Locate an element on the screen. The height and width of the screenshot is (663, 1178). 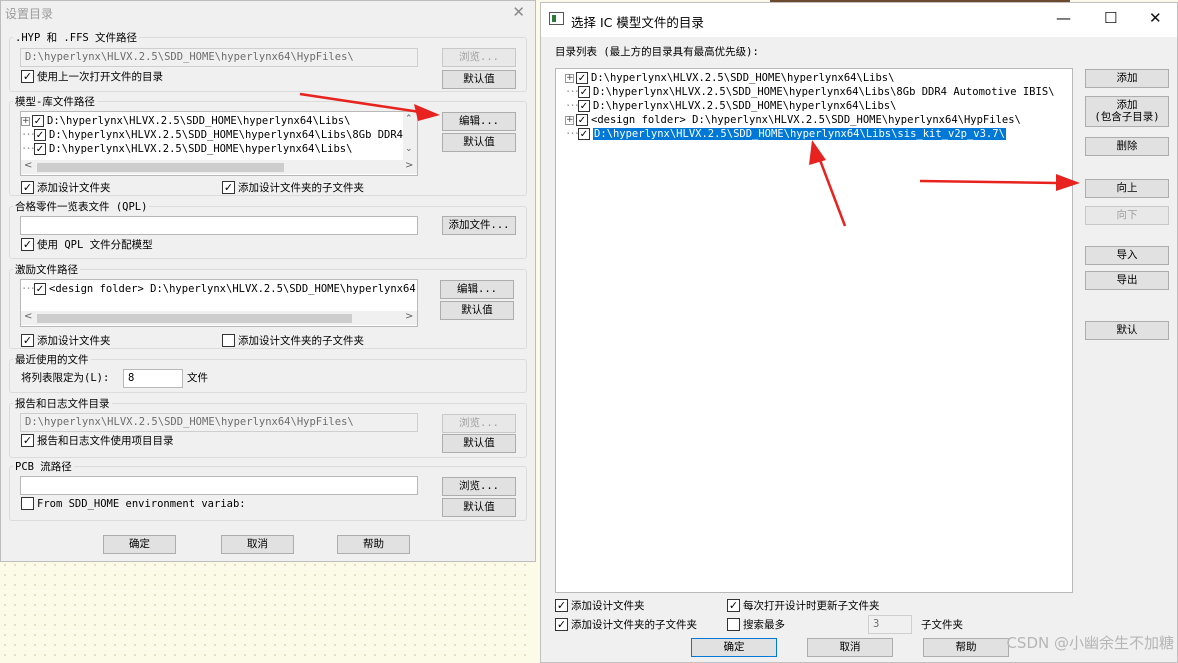
use-project-dir-checkbox: ✓ 报告和日志文件使用项目目录 is located at coordinates (97, 440).